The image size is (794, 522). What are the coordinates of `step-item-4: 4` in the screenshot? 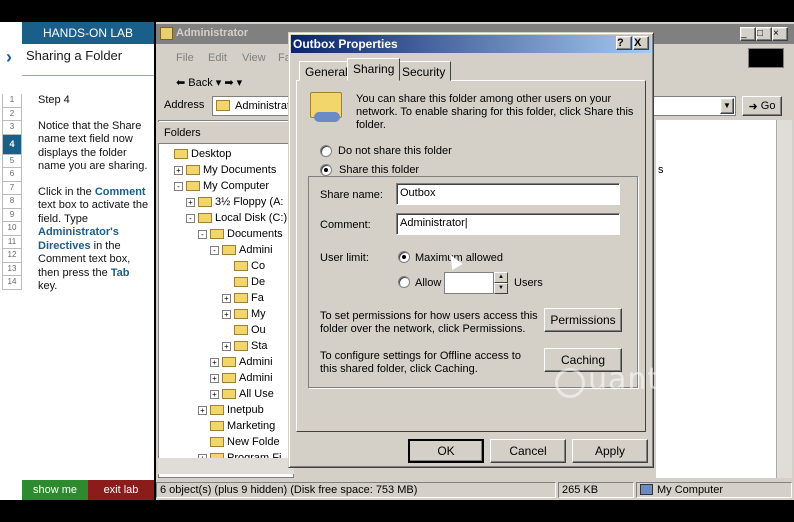 It's located at (12, 144).